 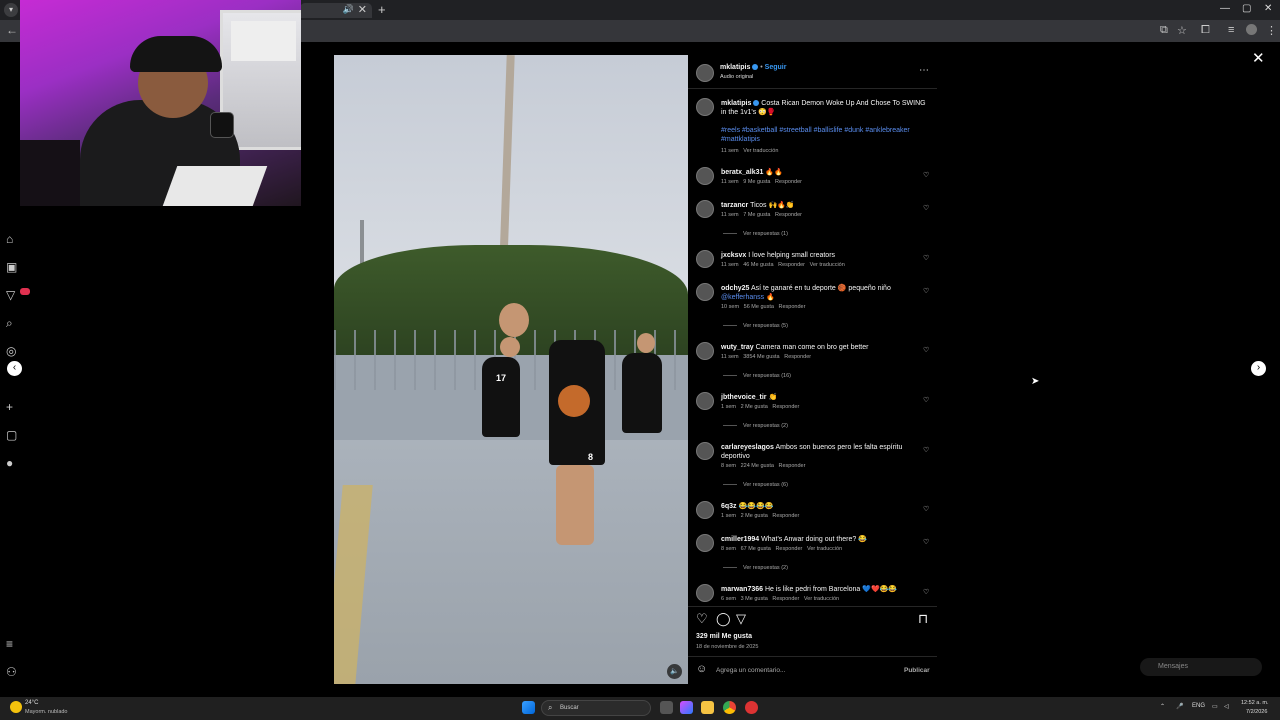 I want to click on menu-kebab-icon: ⋮, so click(x=1271, y=30).